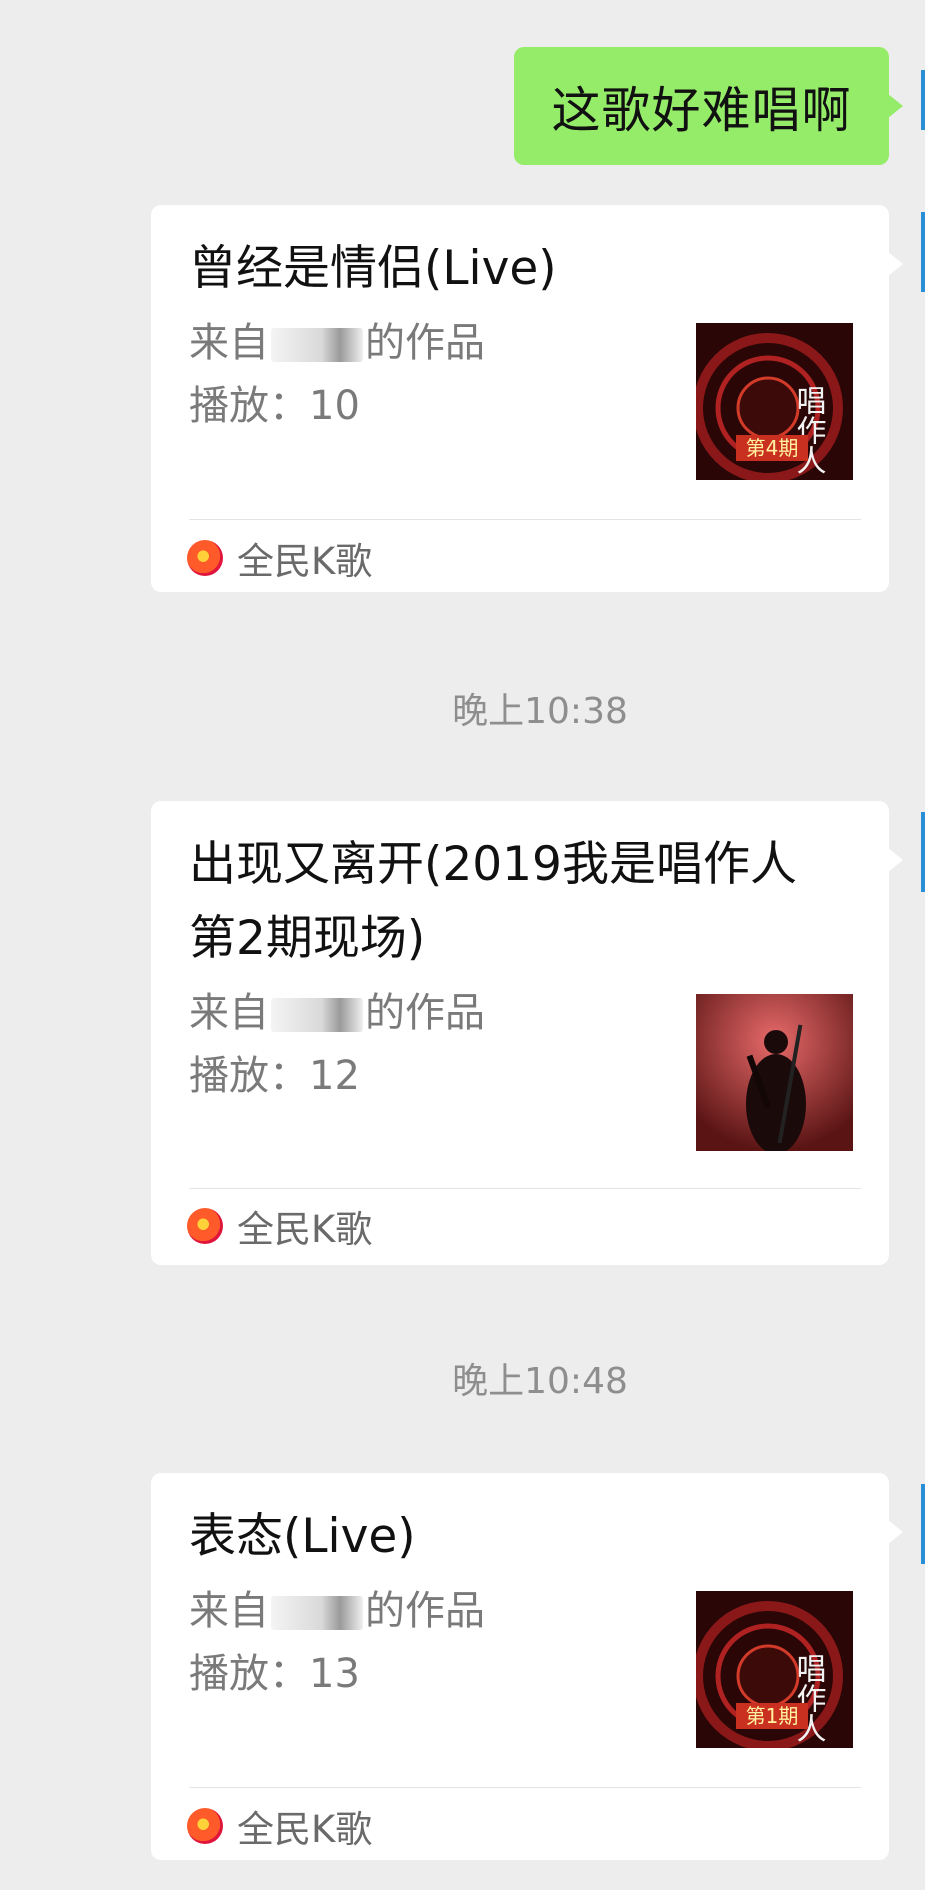 This screenshot has width=925, height=1890. Describe the element at coordinates (774, 401) in the screenshot. I see `song-cover-image: 唱作人 第4期` at that location.